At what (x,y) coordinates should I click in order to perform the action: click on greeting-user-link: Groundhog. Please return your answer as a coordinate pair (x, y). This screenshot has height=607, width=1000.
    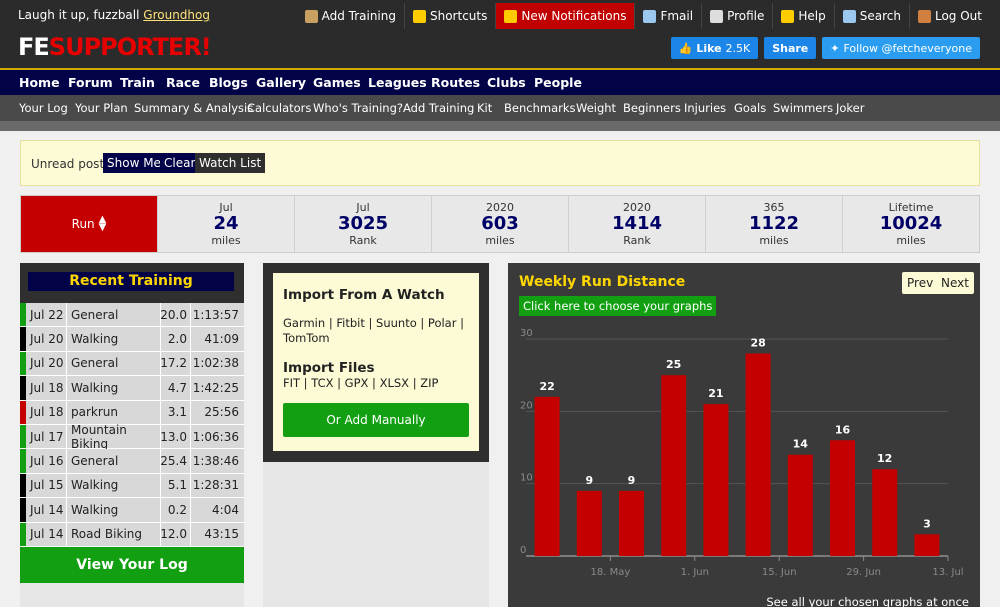
    Looking at the image, I should click on (176, 15).